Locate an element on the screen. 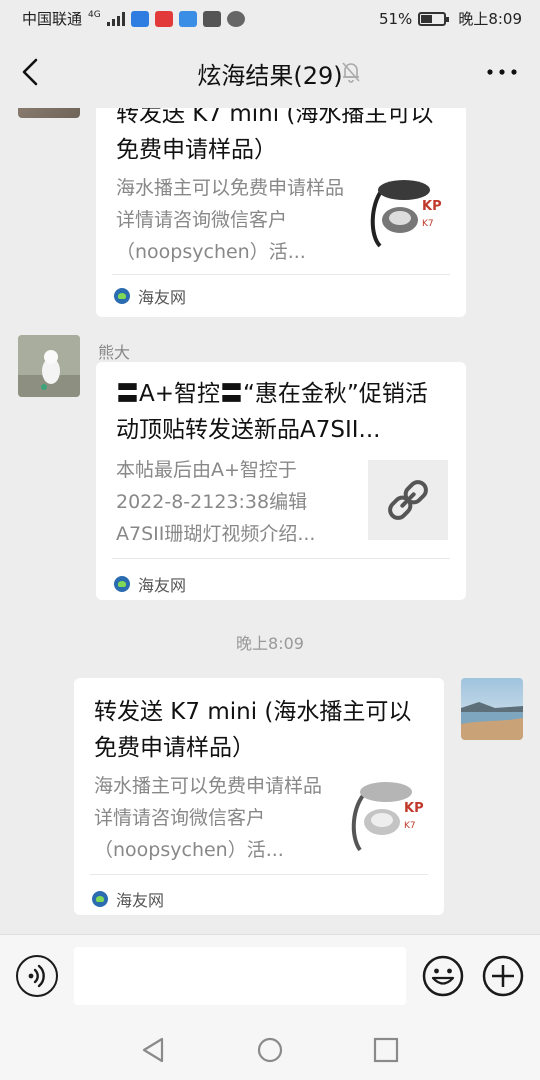  shield-app-icon is located at coordinates (139, 18).